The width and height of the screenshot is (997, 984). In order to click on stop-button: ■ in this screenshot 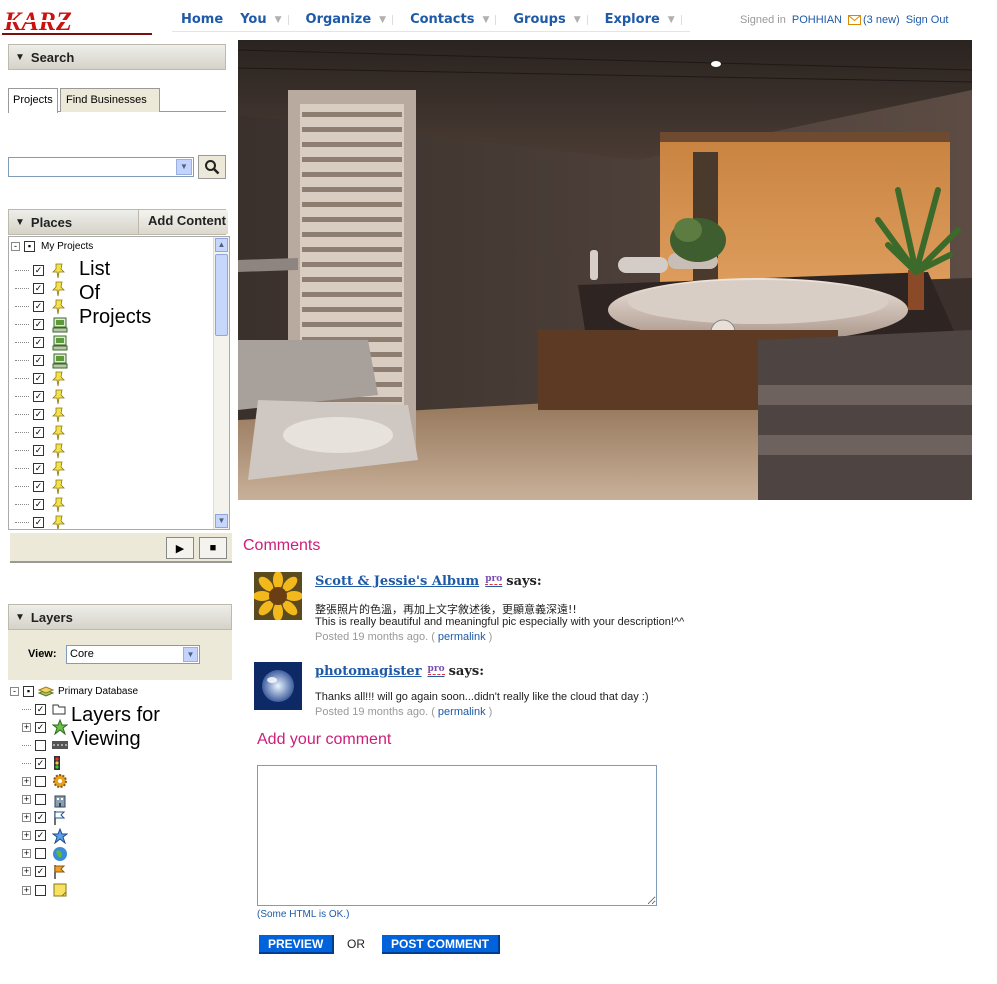, I will do `click(213, 548)`.